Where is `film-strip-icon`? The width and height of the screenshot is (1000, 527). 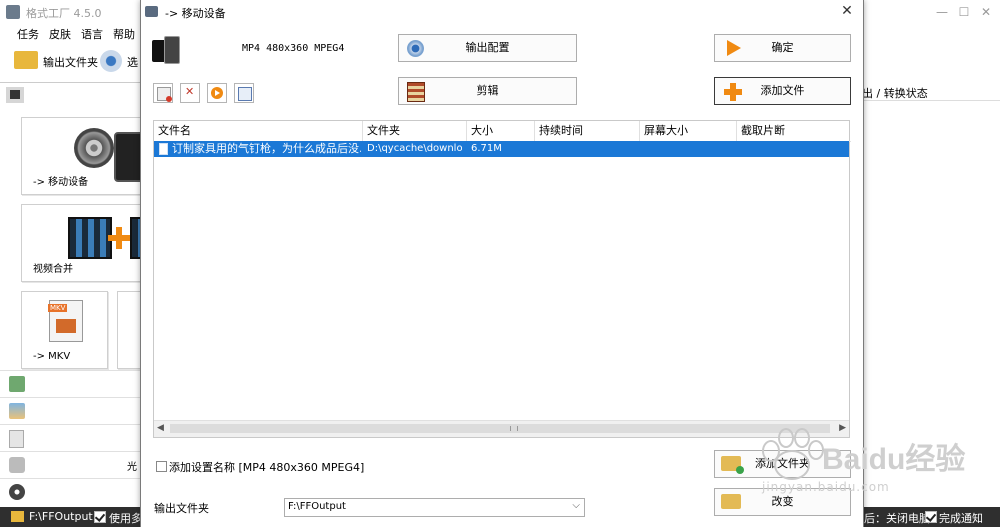
film-strip-icon is located at coordinates (90, 238).